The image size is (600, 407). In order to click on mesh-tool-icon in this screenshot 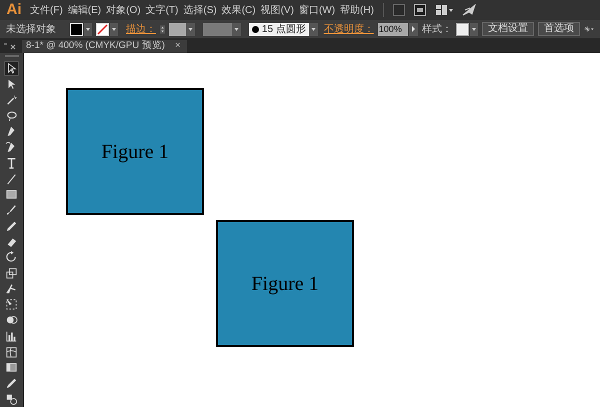, I will do `click(11, 352)`.